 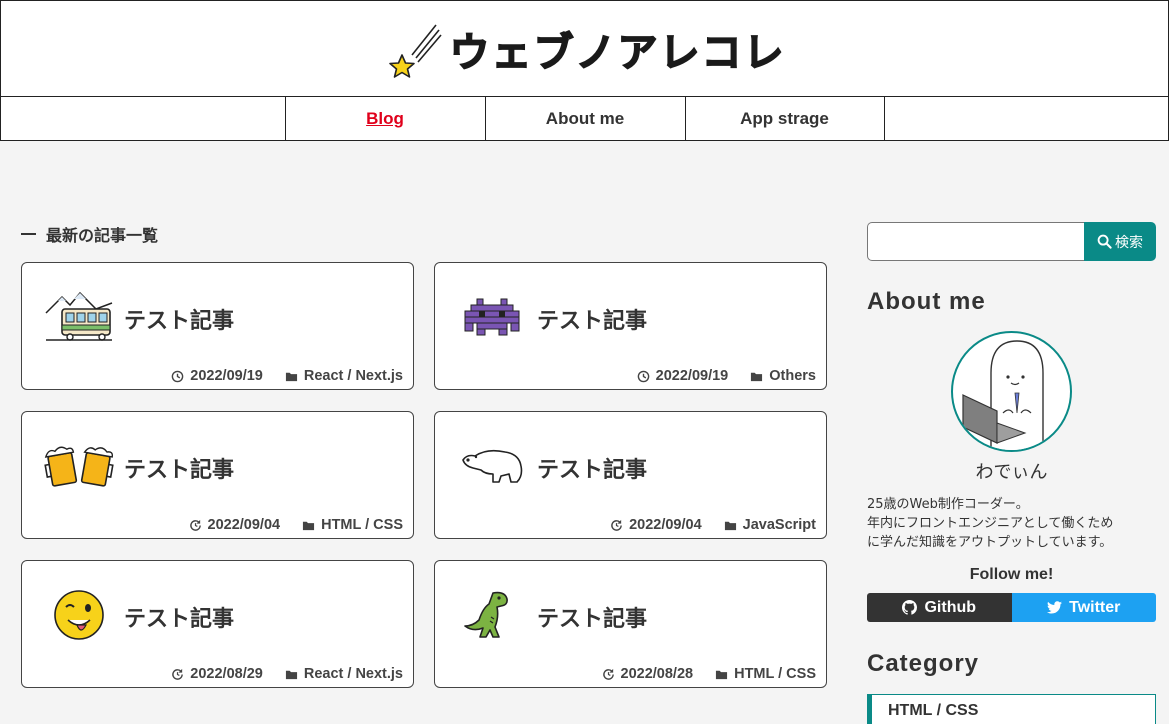 I want to click on search-box: 検索, so click(x=1011, y=241).